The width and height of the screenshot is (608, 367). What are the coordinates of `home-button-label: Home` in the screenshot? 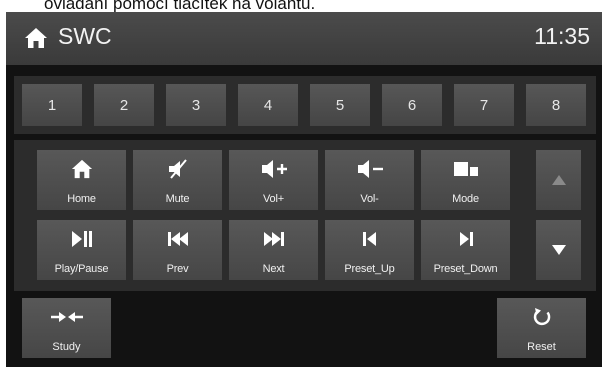 It's located at (81, 199).